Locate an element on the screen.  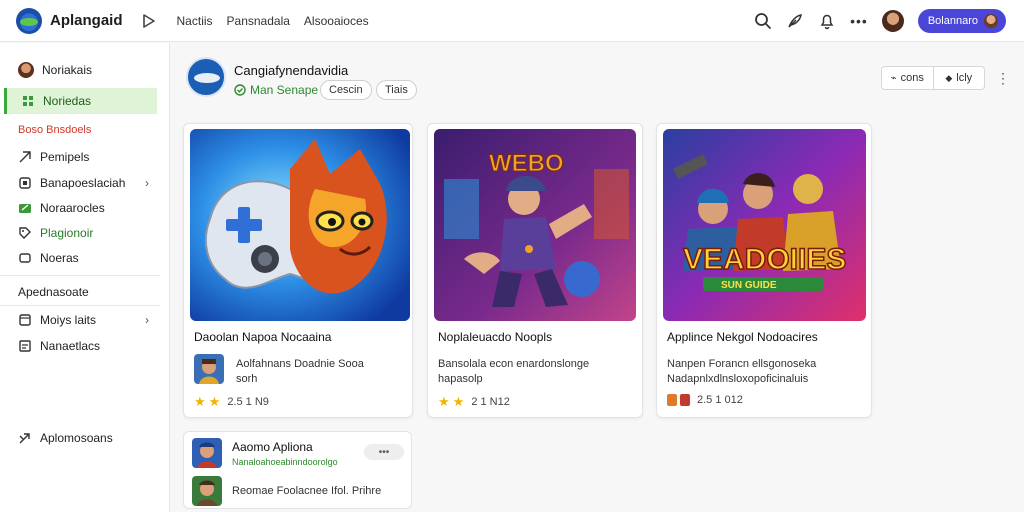
sidebar-item-active: Noriedas is located at coordinates (80, 101).